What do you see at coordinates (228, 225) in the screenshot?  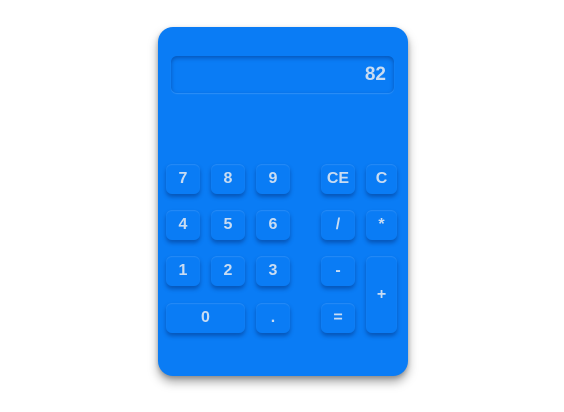 I see `key-5: 5` at bounding box center [228, 225].